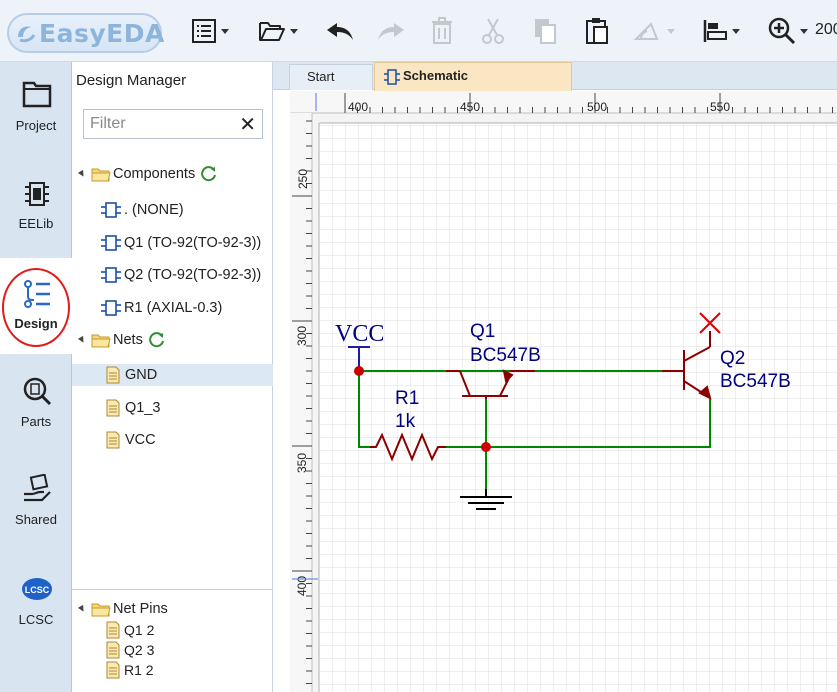 The width and height of the screenshot is (837, 692). I want to click on ruler-label: 350, so click(302, 463).